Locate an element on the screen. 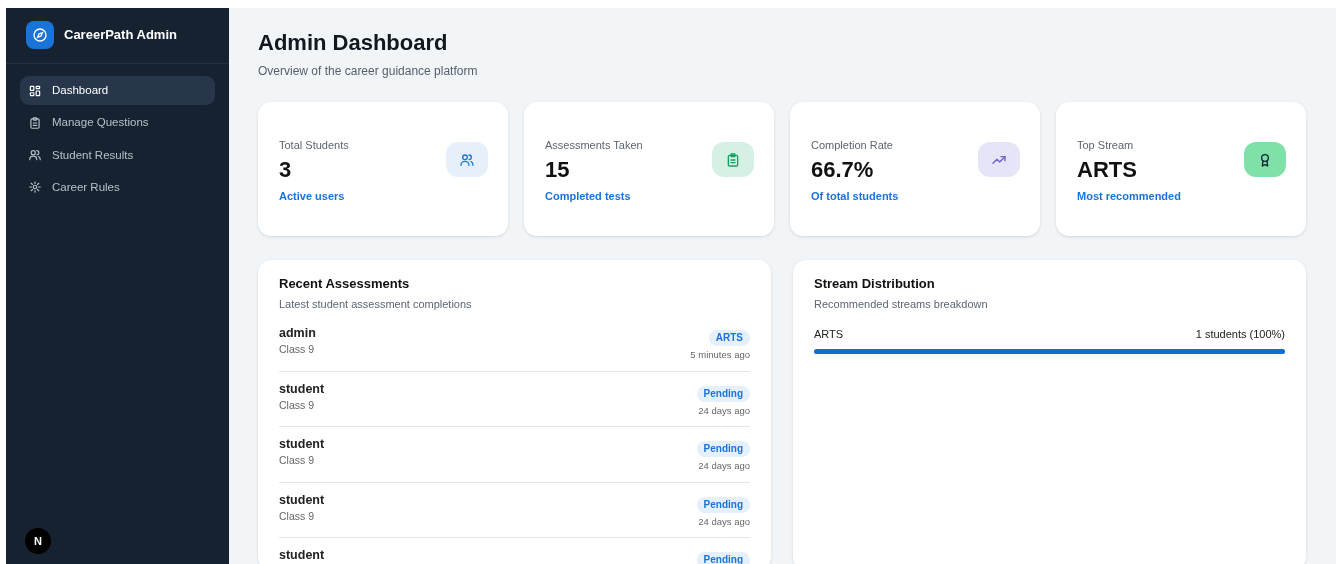 The height and width of the screenshot is (564, 1336). app-title: CareerPath Admin is located at coordinates (120, 35).